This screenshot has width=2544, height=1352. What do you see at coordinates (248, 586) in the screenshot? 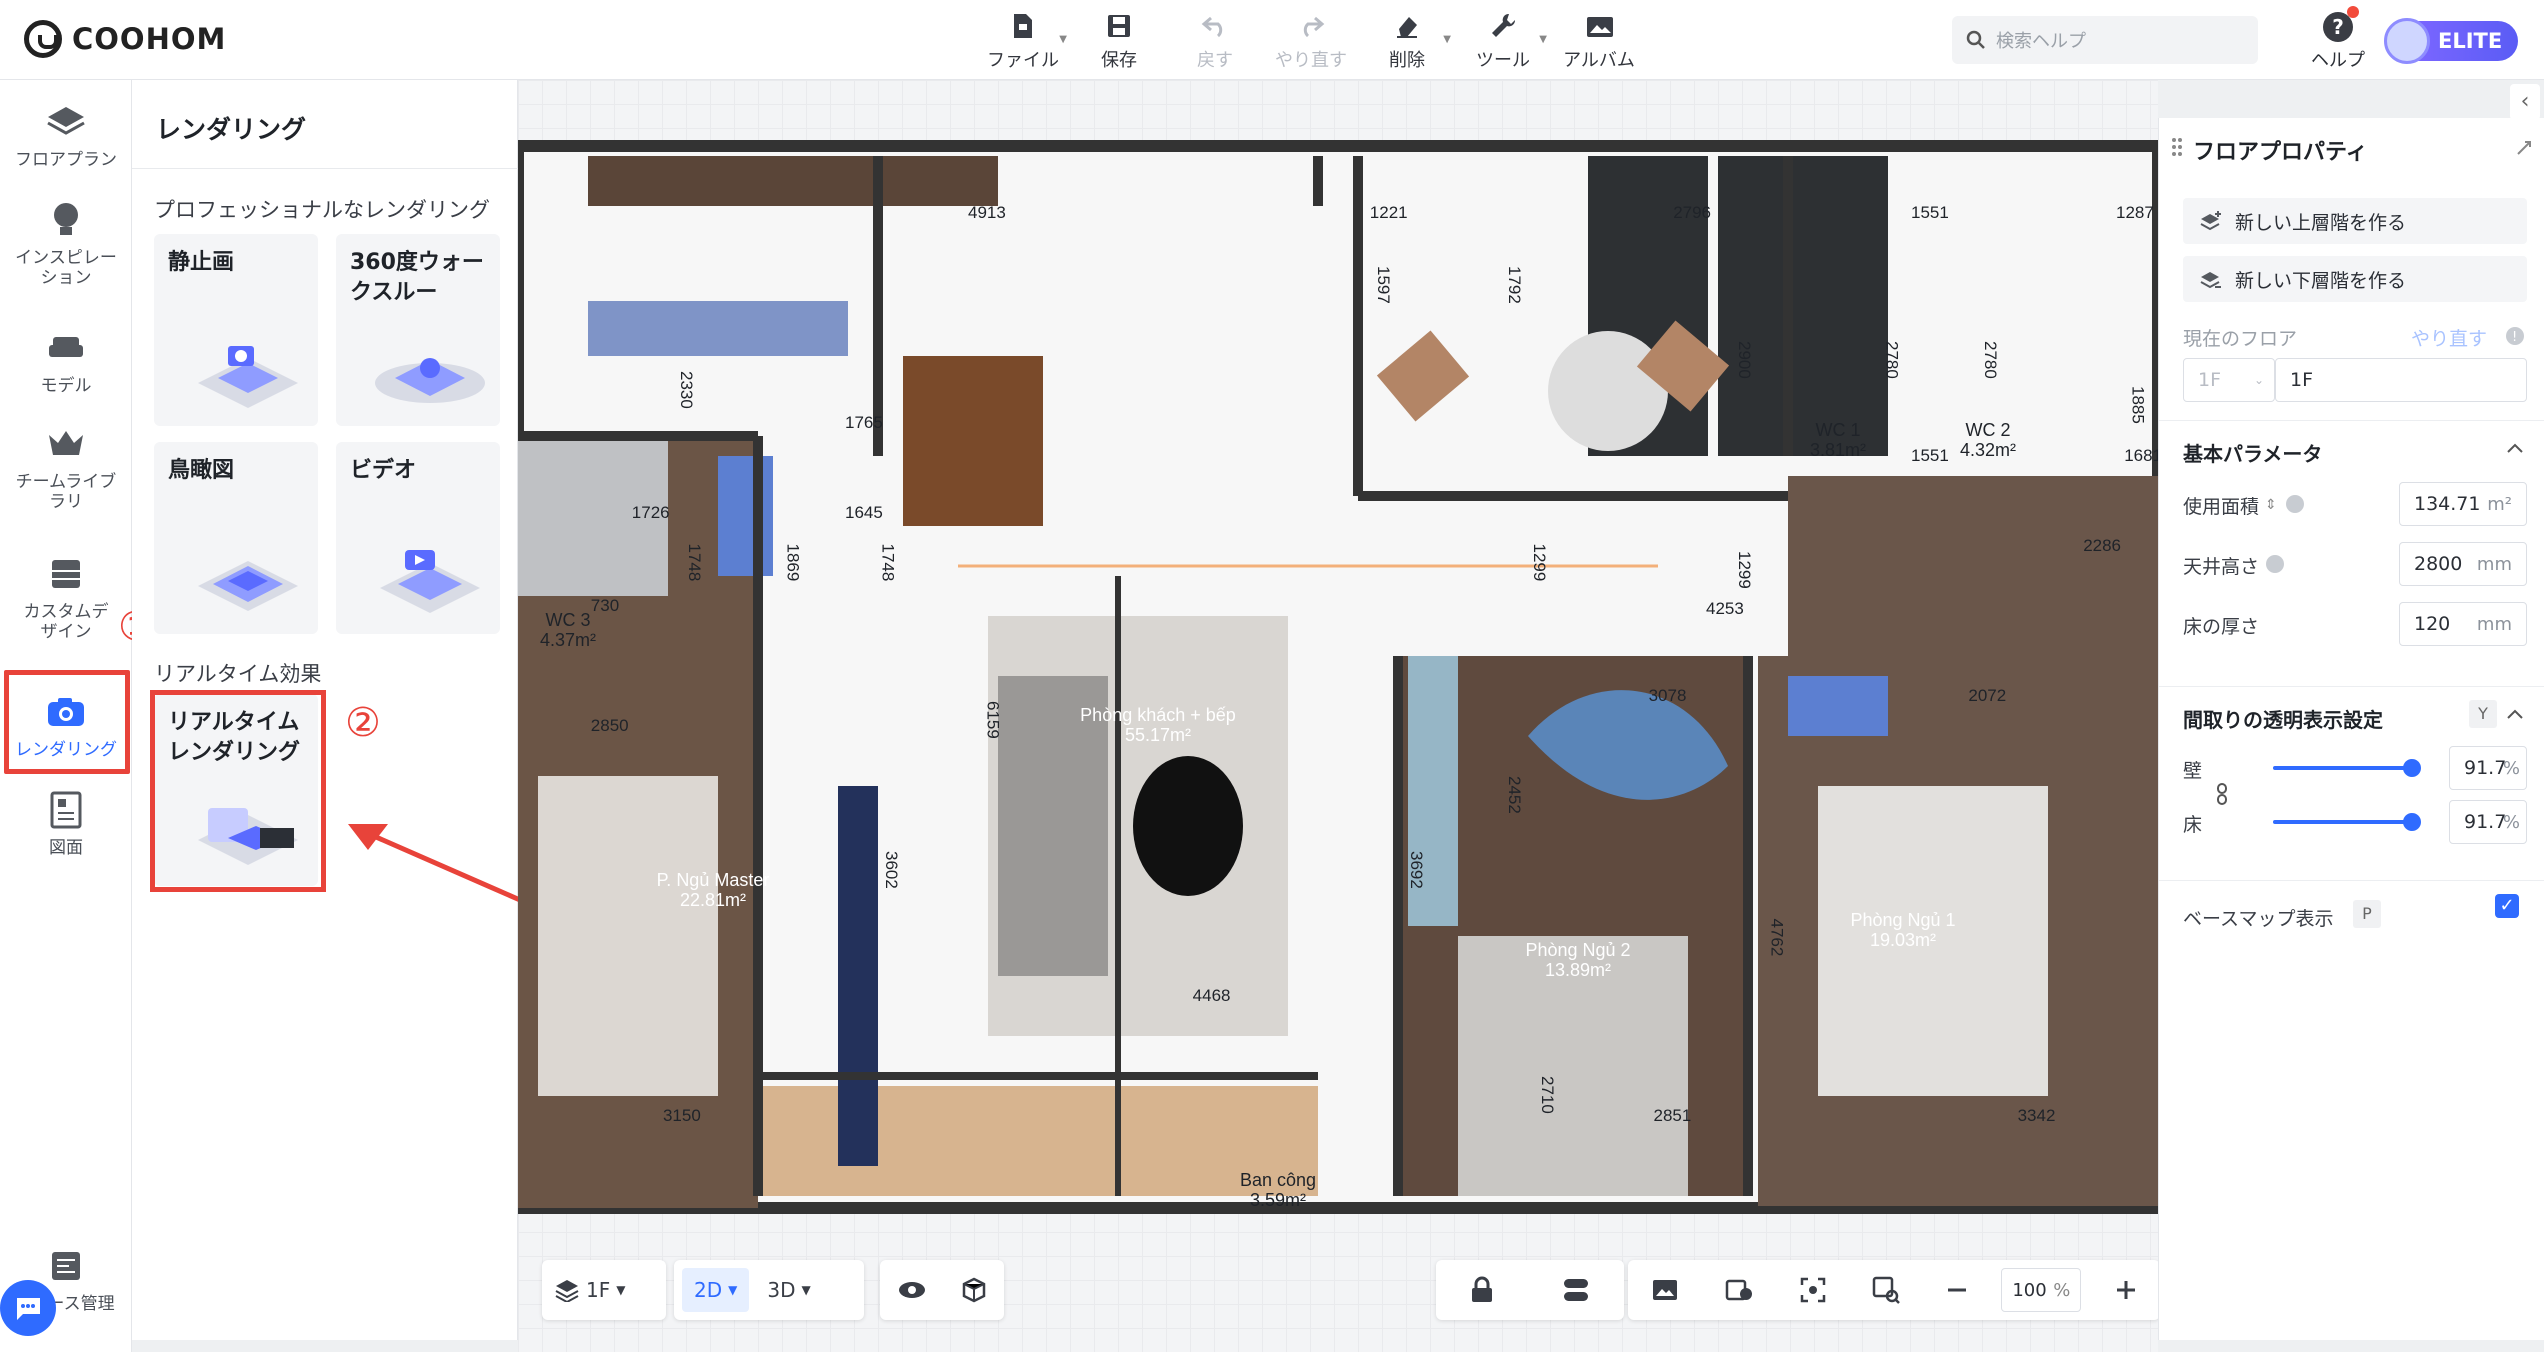
I see `birdseye-icon` at bounding box center [248, 586].